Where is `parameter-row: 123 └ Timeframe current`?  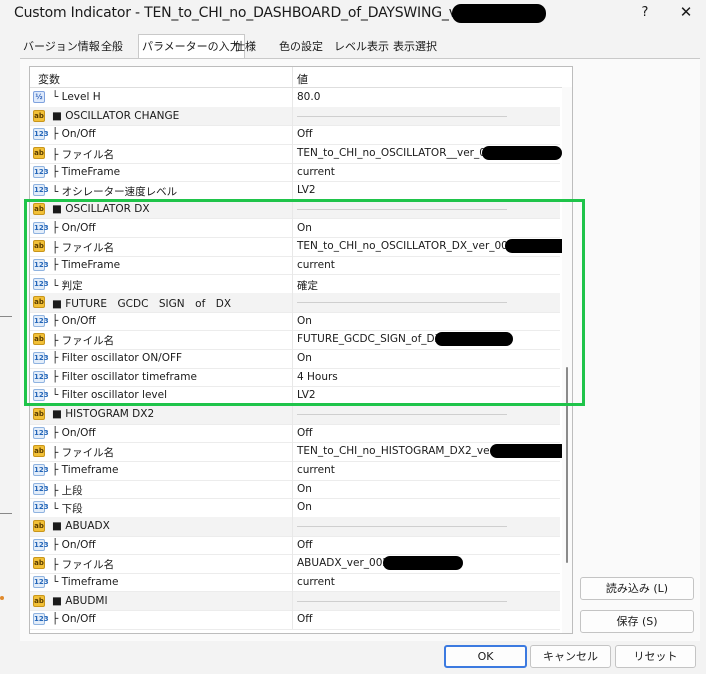
parameter-row: 123 └ Timeframe current is located at coordinates (295, 582).